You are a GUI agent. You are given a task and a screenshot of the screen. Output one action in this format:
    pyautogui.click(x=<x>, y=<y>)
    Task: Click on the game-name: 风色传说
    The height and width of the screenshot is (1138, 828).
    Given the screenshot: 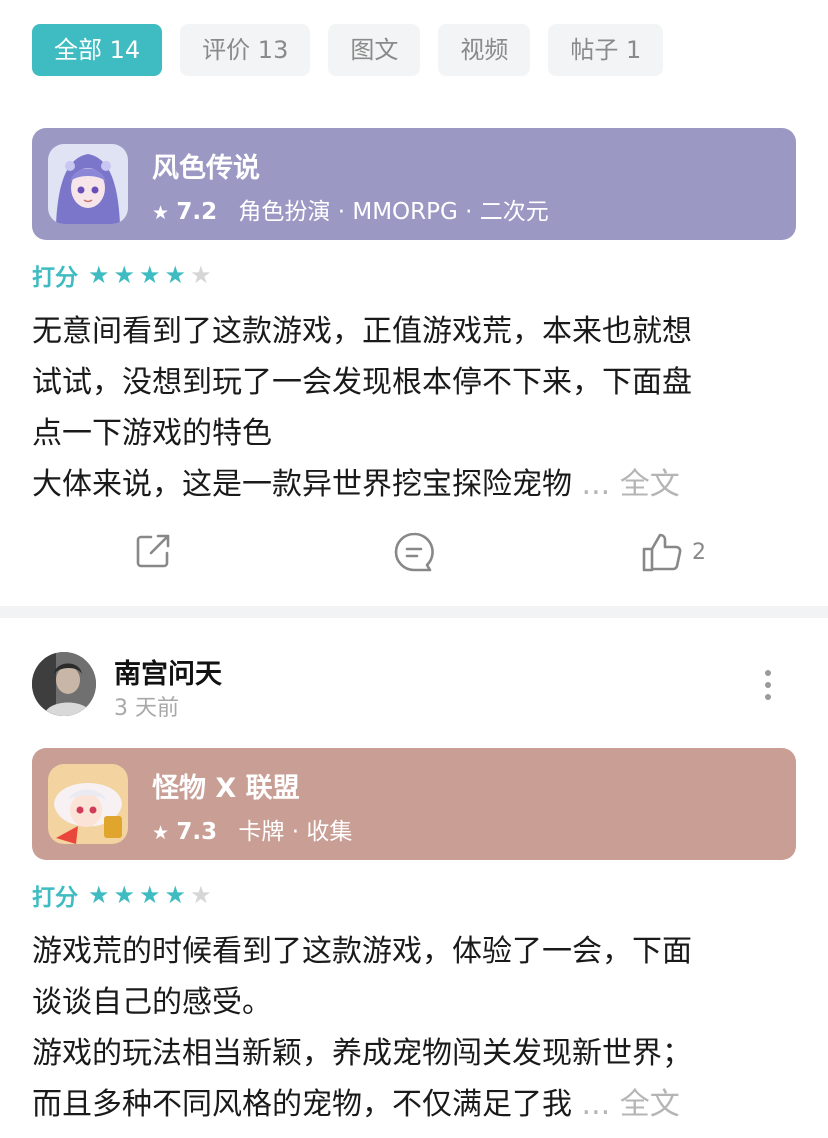 What is the action you would take?
    pyautogui.click(x=206, y=168)
    